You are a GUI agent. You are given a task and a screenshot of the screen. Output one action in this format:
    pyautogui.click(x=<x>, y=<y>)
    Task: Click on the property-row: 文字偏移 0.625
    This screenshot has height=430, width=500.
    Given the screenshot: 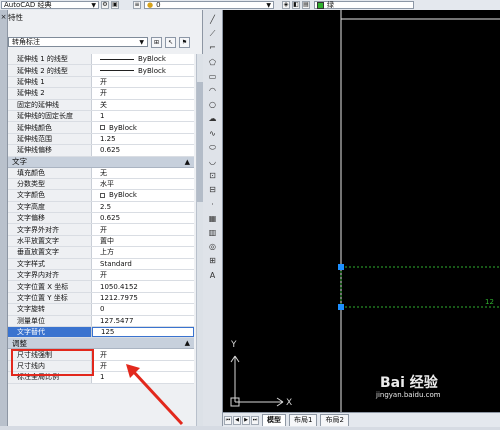 What is the action you would take?
    pyautogui.click(x=101, y=219)
    